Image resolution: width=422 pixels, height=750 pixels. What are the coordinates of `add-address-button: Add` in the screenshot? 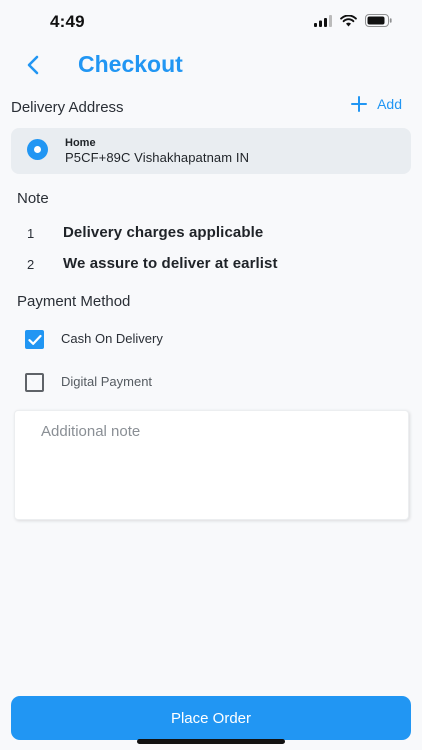 It's located at (376, 104).